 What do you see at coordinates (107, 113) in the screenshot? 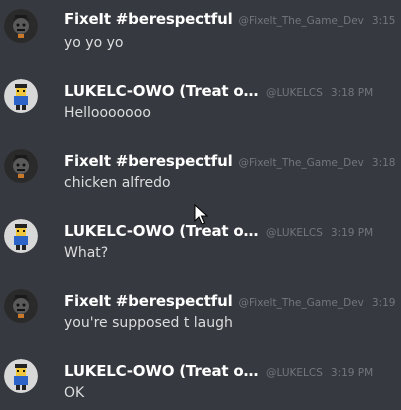
I see `message-text: Hellooooooo` at bounding box center [107, 113].